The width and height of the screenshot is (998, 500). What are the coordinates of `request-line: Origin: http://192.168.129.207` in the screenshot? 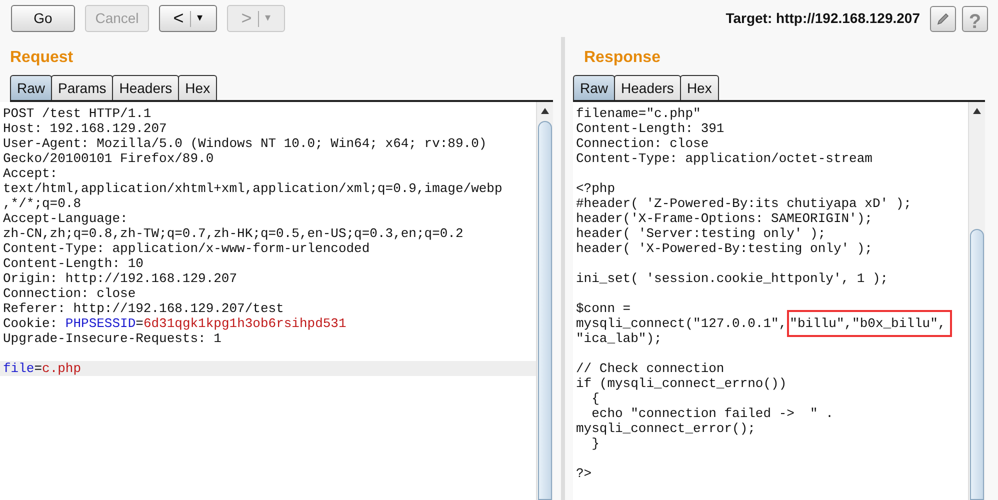 It's located at (120, 278).